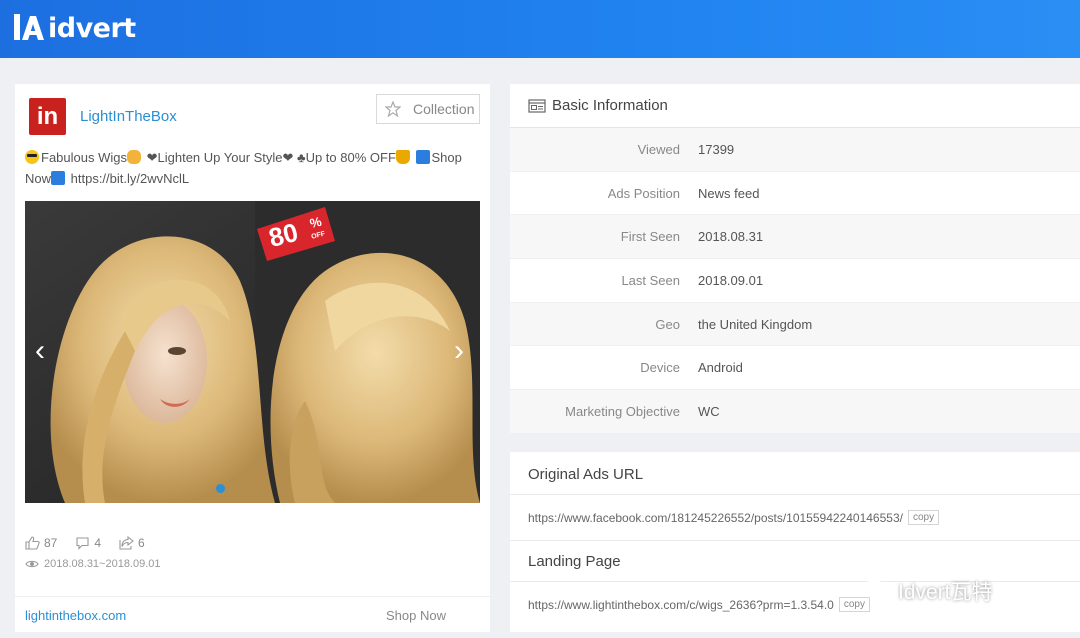 The width and height of the screenshot is (1080, 638). Describe the element at coordinates (660, 368) in the screenshot. I see `info-key: Device` at that location.